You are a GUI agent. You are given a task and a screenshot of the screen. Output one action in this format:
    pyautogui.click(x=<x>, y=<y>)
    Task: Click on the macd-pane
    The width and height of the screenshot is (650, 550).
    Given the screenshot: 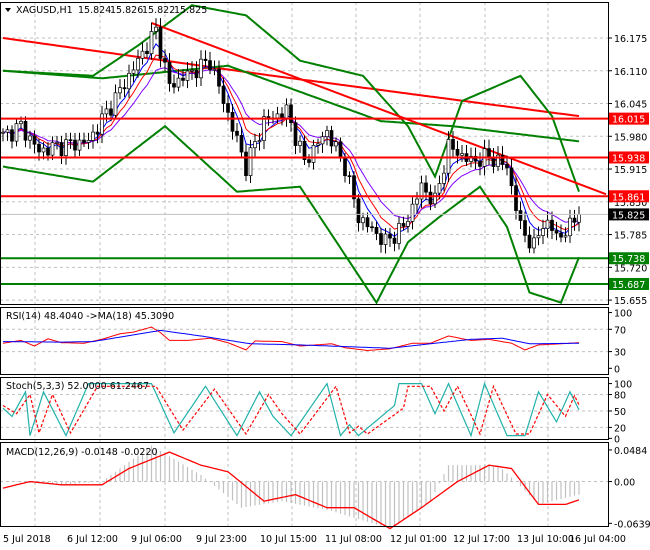 What is the action you would take?
    pyautogui.click(x=306, y=487)
    